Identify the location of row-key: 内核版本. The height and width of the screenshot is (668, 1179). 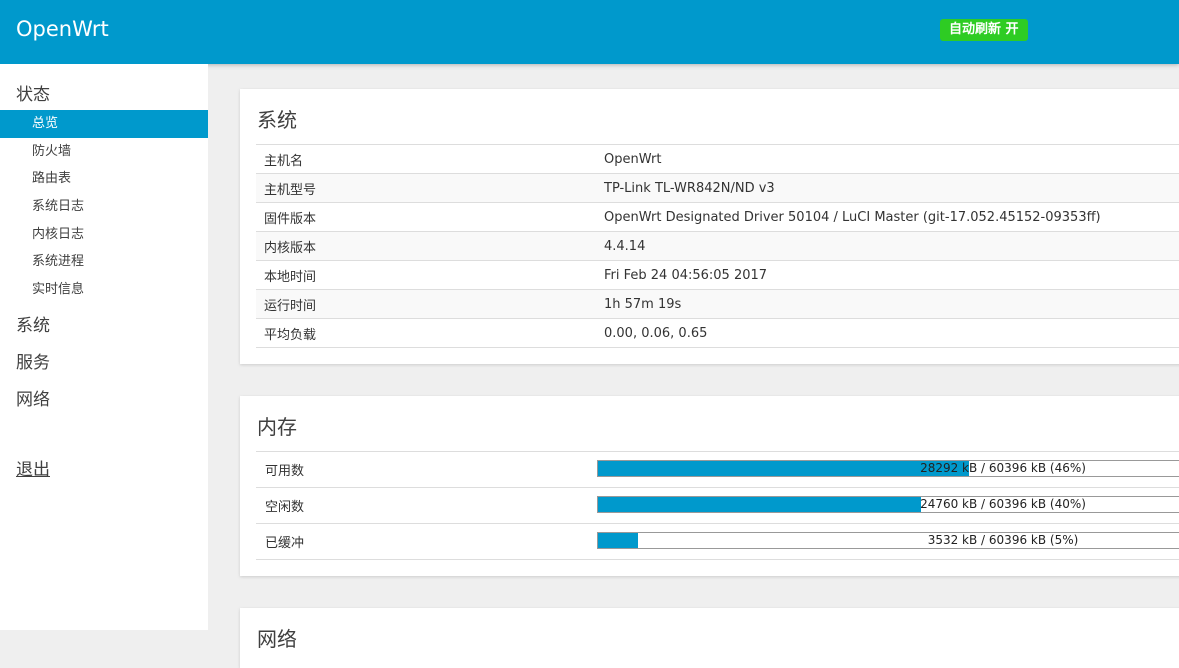
(426, 246).